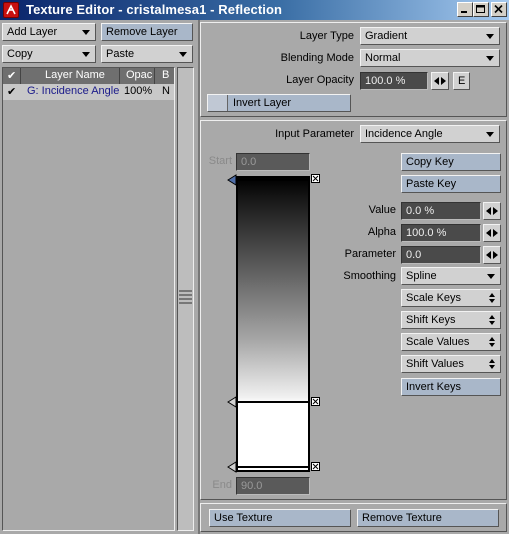 This screenshot has width=509, height=534. I want to click on smoothing-value: Spline, so click(421, 276).